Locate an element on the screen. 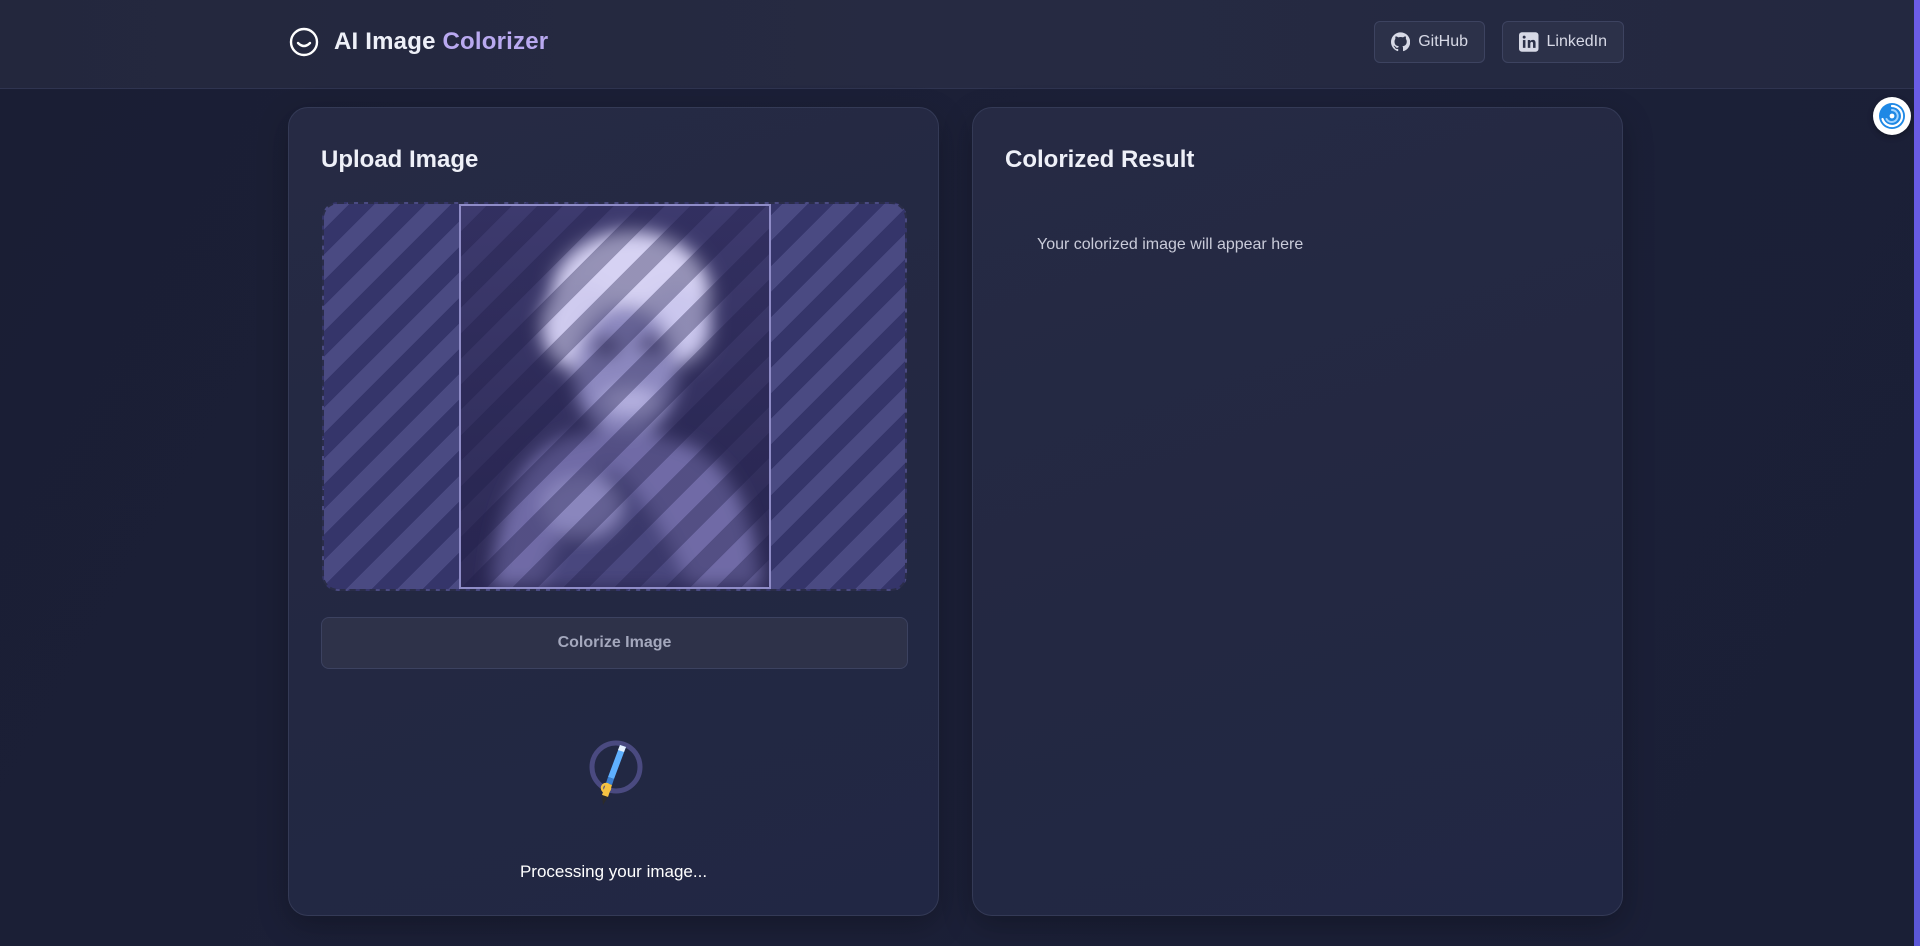 The image size is (1920, 946). app-title: AI Image Colorizer is located at coordinates (441, 42).